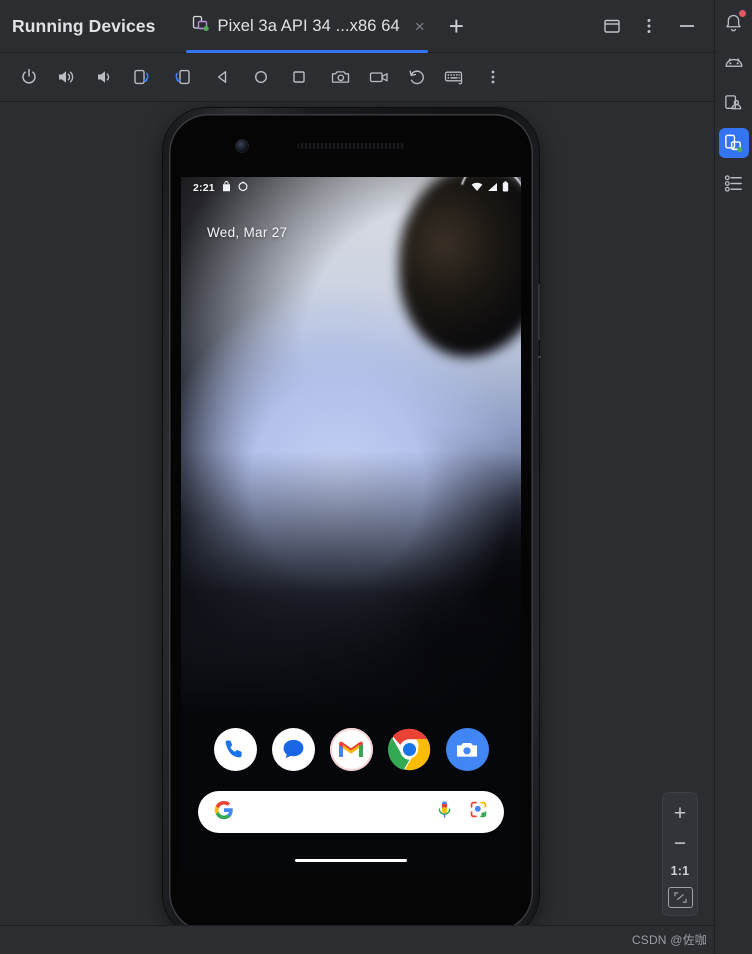 Image resolution: width=752 pixels, height=954 pixels. What do you see at coordinates (467, 749) in the screenshot?
I see `app-icon-camera` at bounding box center [467, 749].